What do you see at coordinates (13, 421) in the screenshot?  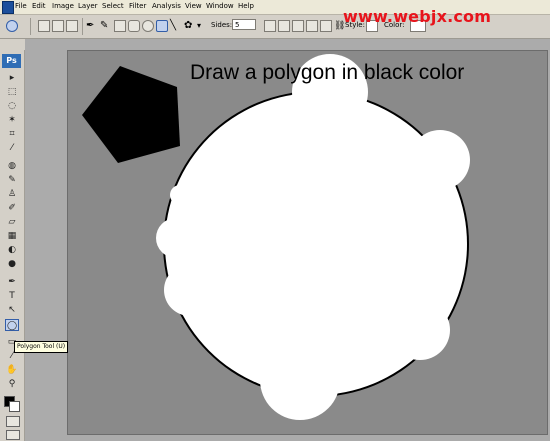 I see `quick-mask-icon` at bounding box center [13, 421].